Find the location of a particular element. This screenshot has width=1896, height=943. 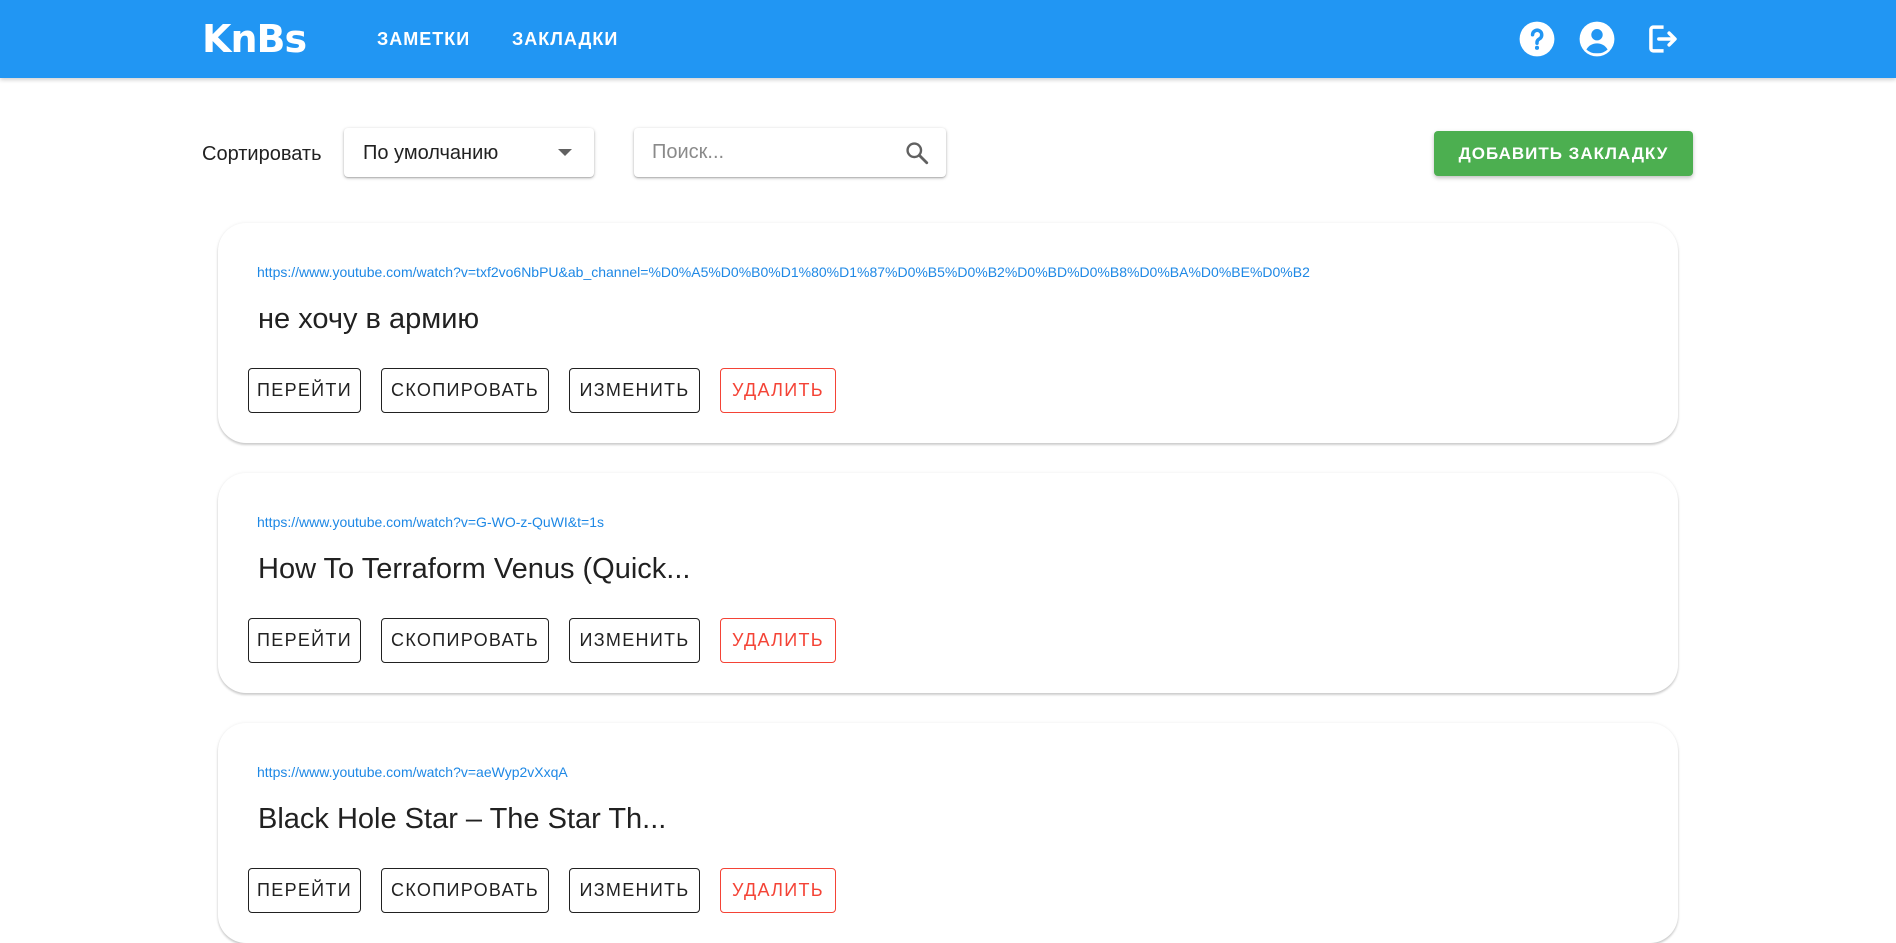

search-box is located at coordinates (790, 152).